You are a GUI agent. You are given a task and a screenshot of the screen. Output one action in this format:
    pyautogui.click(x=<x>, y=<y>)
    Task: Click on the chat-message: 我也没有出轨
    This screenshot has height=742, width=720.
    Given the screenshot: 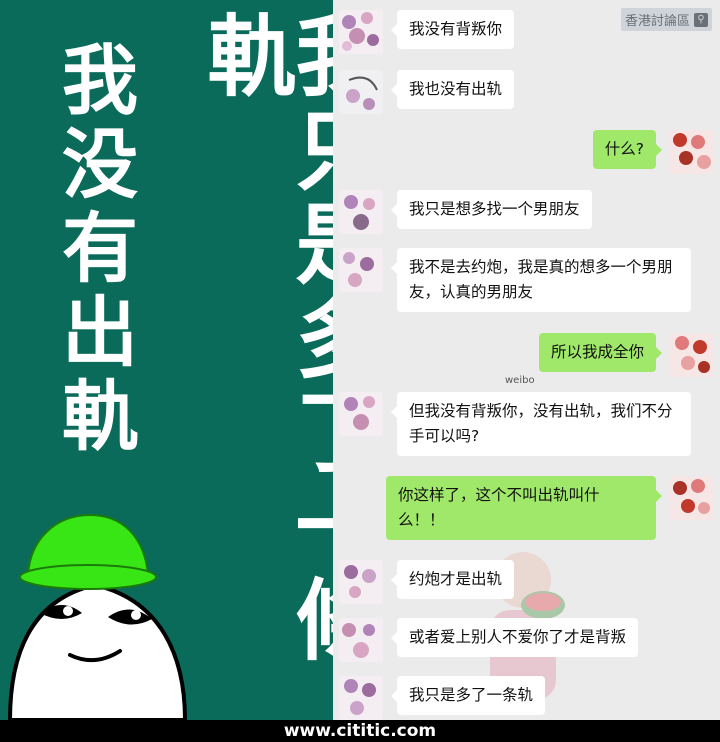 What is the action you would take?
    pyautogui.click(x=427, y=92)
    